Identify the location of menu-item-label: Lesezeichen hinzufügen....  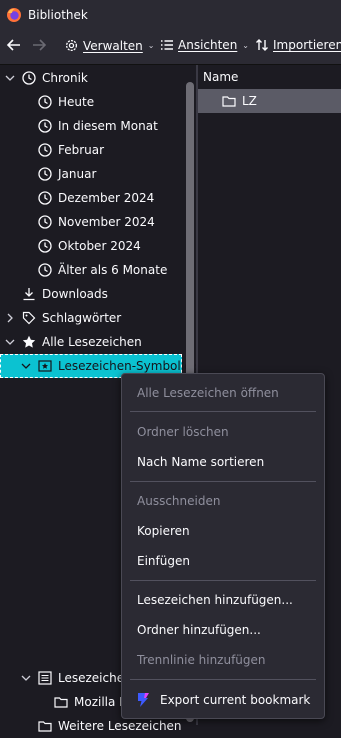
(215, 600).